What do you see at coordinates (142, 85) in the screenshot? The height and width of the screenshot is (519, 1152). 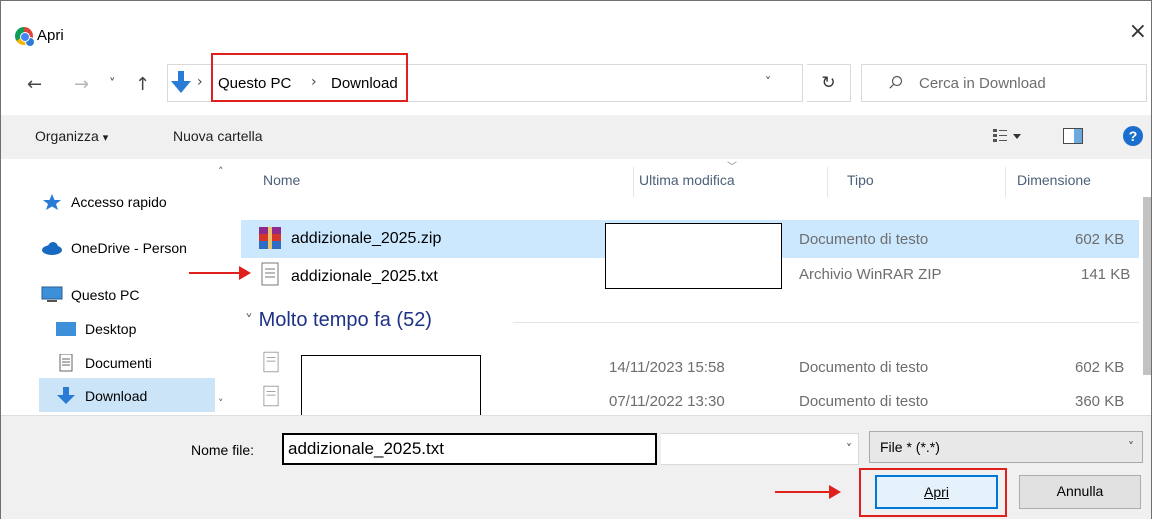 I see `up-folder-button: ↑` at bounding box center [142, 85].